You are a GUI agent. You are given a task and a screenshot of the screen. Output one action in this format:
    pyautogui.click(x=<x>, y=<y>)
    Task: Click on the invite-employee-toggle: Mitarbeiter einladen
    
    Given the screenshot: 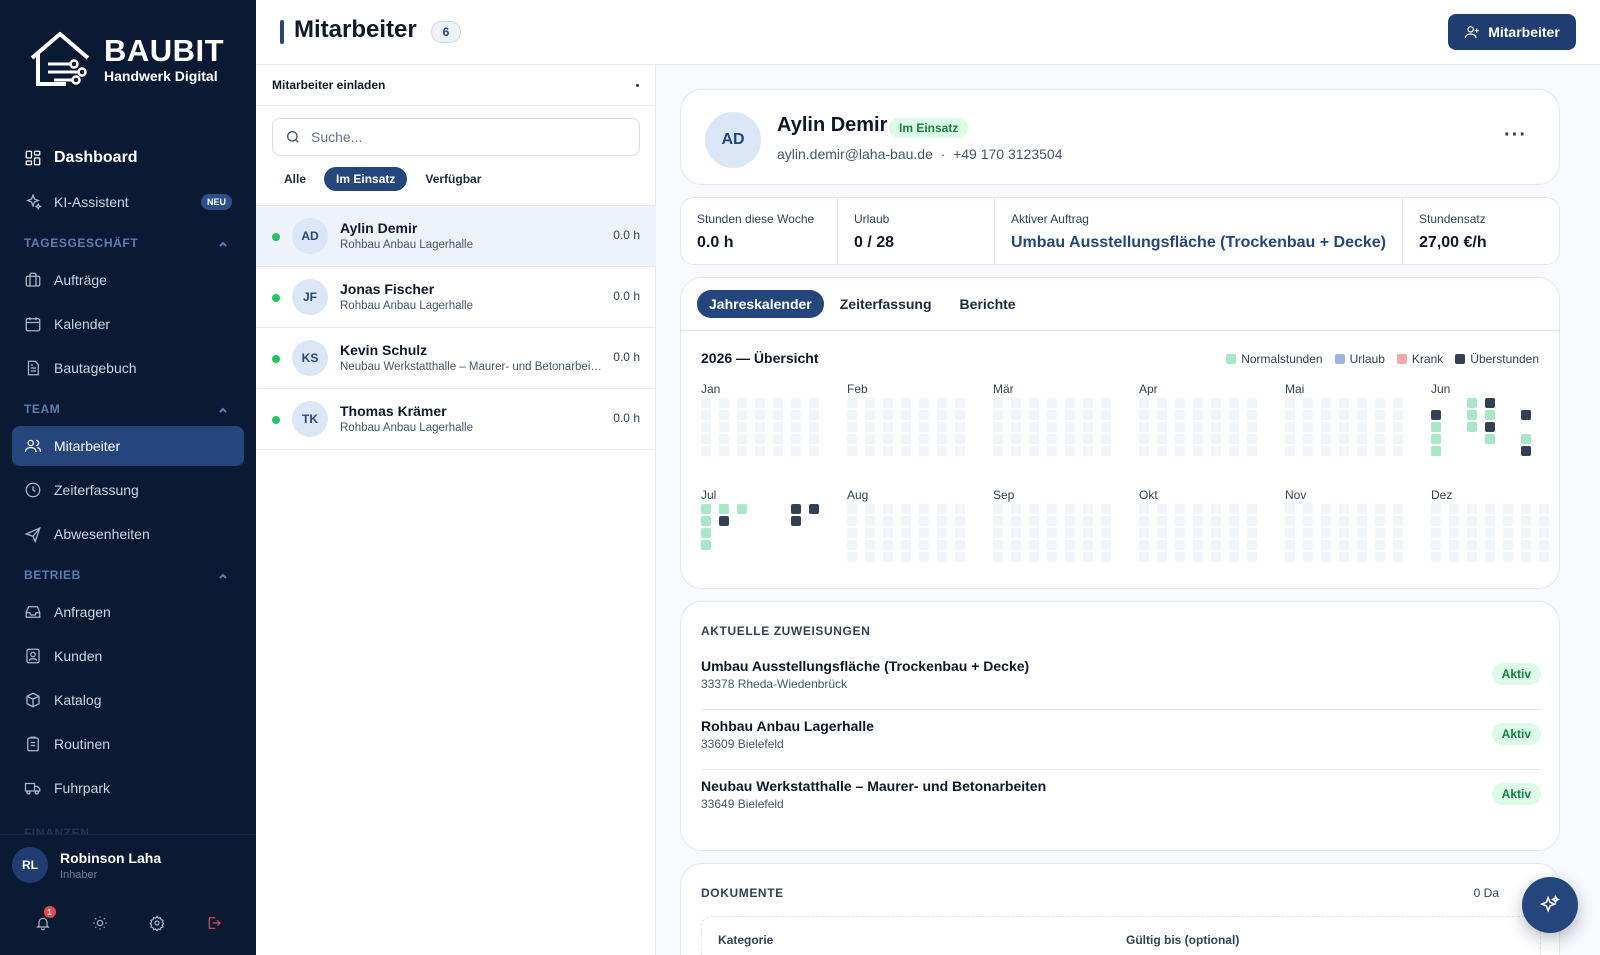 What is the action you would take?
    pyautogui.click(x=455, y=85)
    